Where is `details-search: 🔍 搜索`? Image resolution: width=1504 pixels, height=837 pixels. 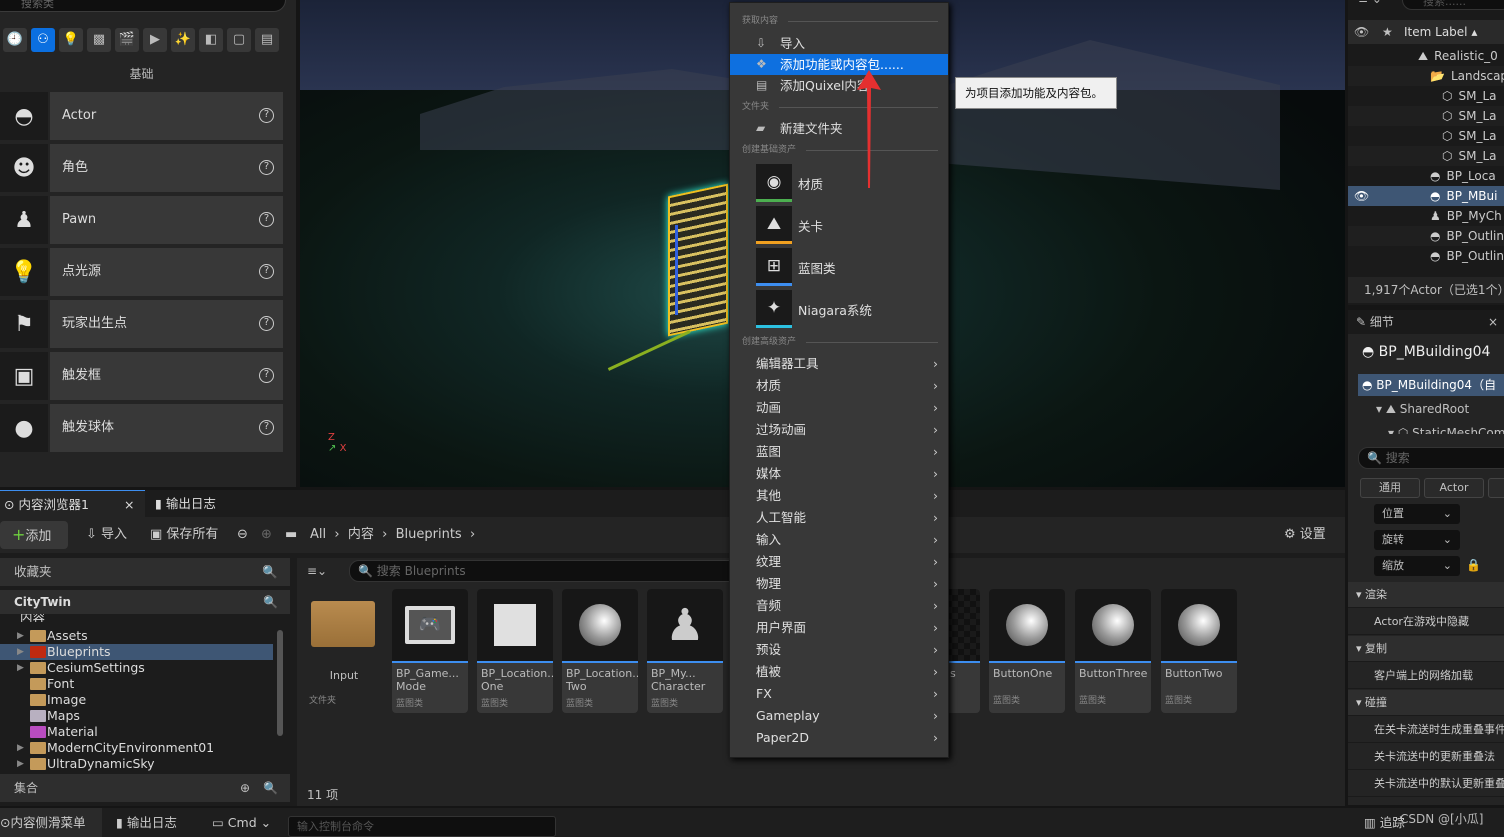
details-search: 🔍 搜索 is located at coordinates (1431, 458).